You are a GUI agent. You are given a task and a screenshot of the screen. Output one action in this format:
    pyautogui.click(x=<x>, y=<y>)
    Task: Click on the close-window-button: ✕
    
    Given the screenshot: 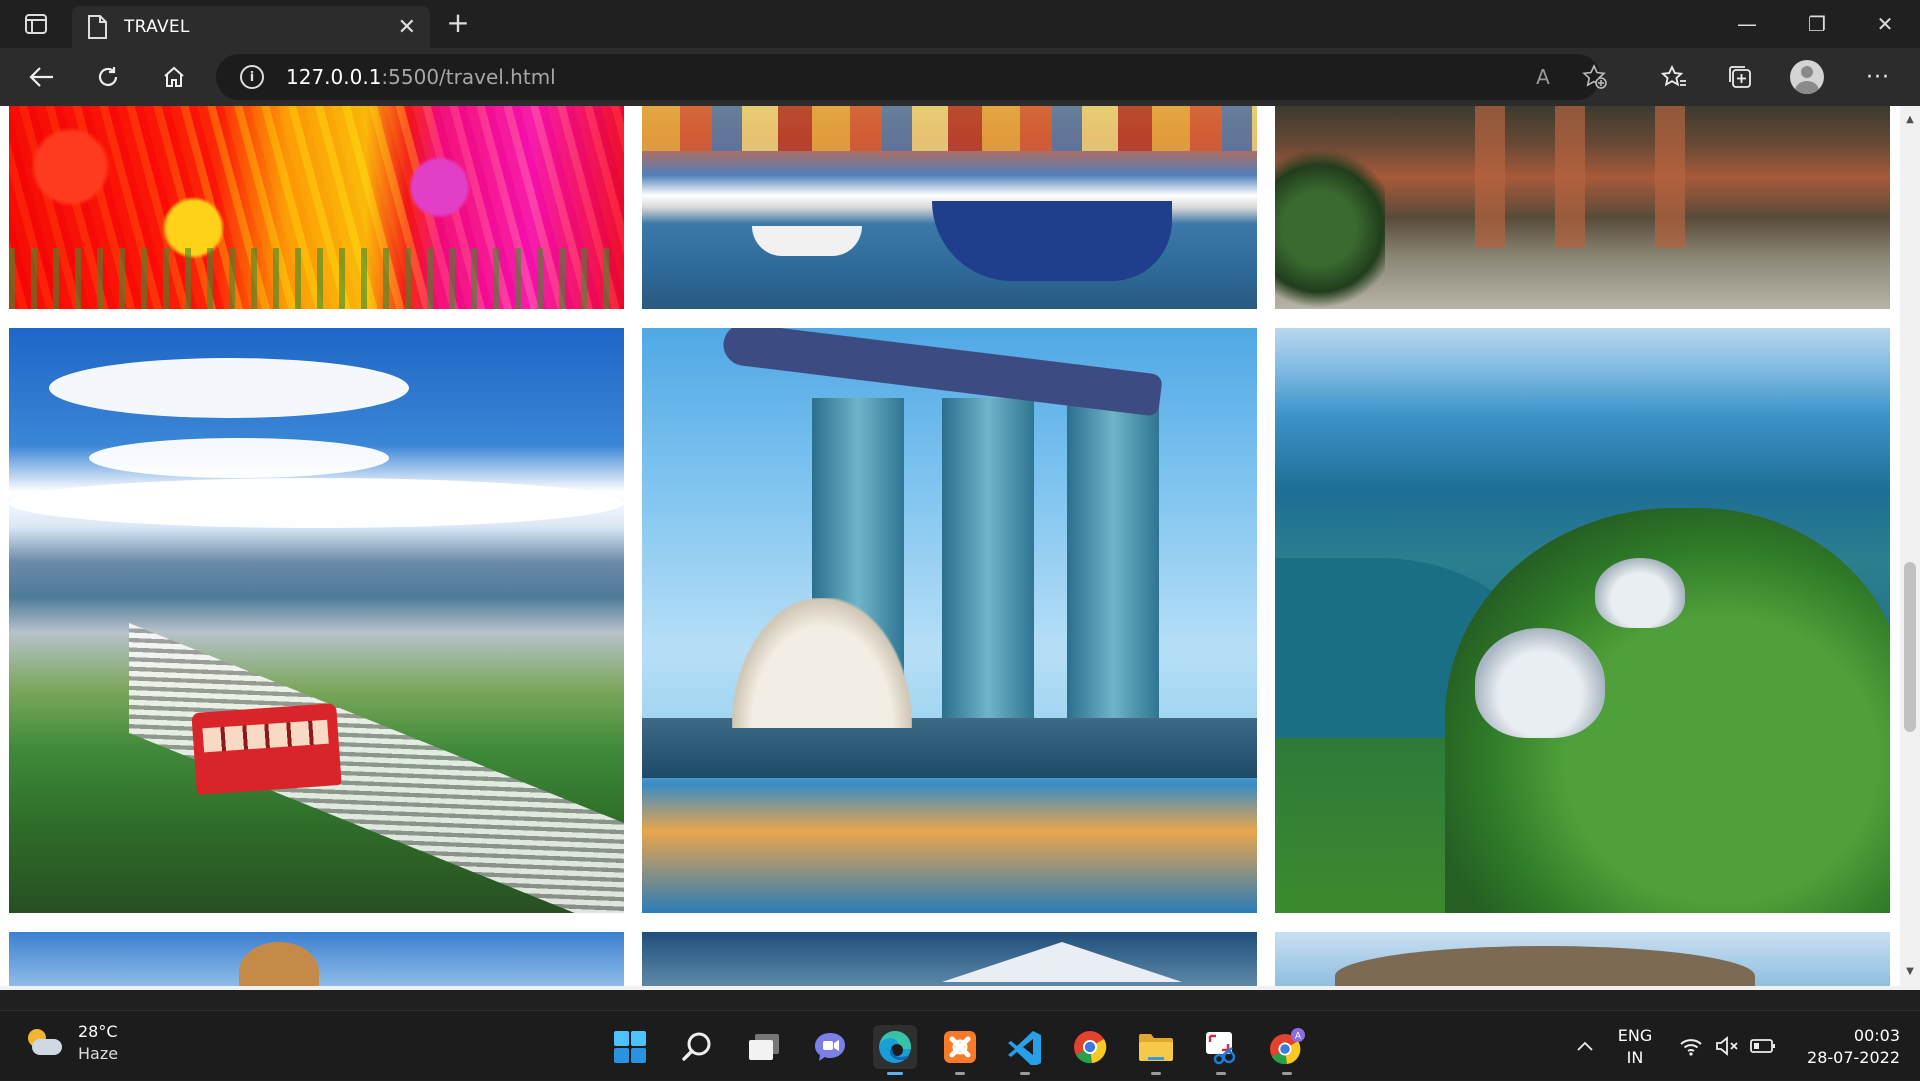 What is the action you would take?
    pyautogui.click(x=1885, y=24)
    